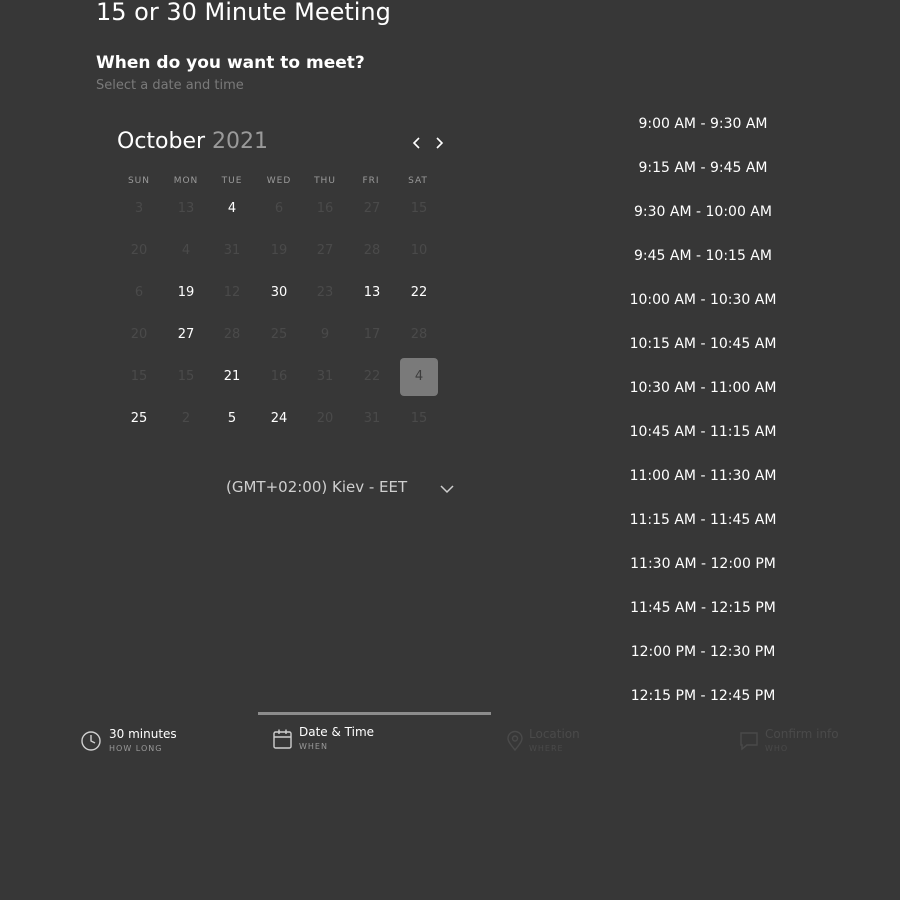 The height and width of the screenshot is (900, 900). I want to click on section-heading: When do you want to meet?, so click(230, 63).